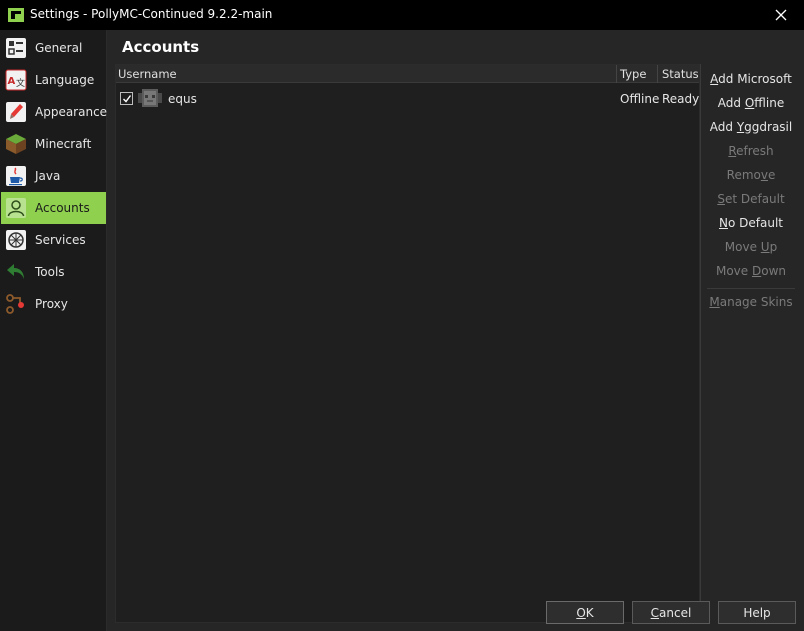  What do you see at coordinates (16, 112) in the screenshot?
I see `appearance-icon` at bounding box center [16, 112].